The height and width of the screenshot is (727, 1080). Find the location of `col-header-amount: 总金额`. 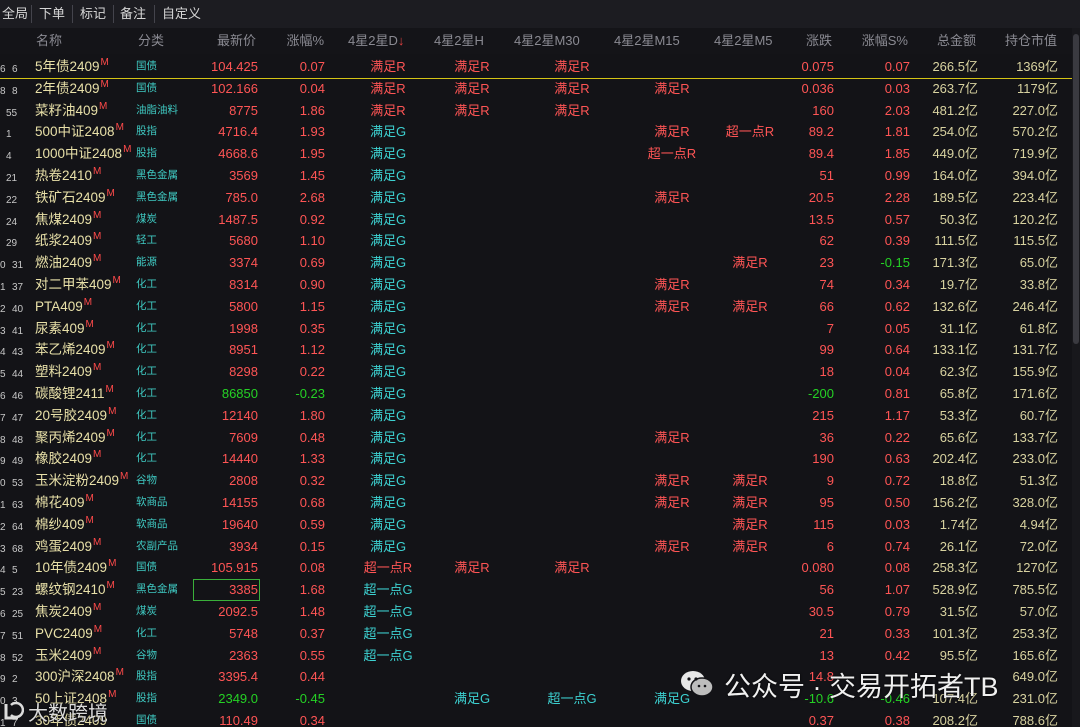

col-header-amount: 总金额 is located at coordinates (948, 41).